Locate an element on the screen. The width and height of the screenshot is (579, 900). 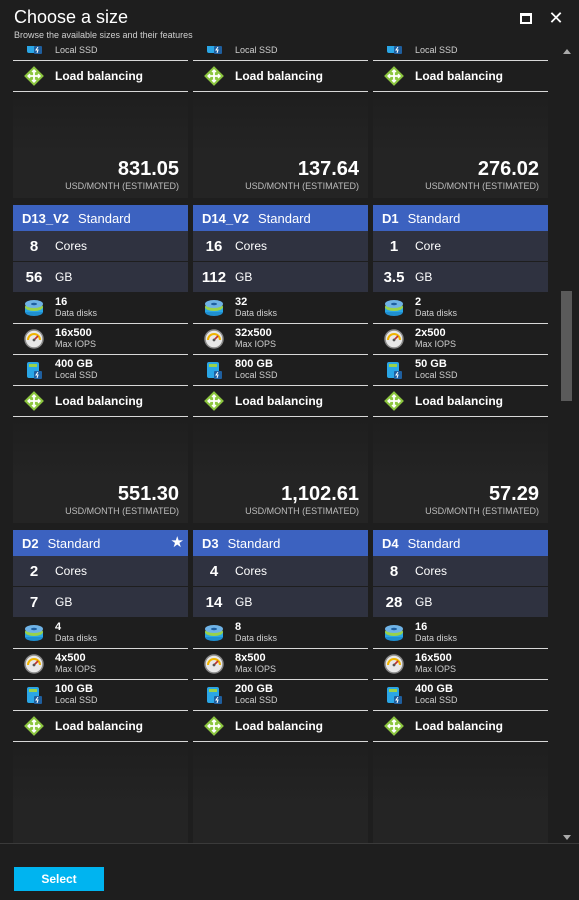
ssd-value: 400 GB is located at coordinates (434, 689).